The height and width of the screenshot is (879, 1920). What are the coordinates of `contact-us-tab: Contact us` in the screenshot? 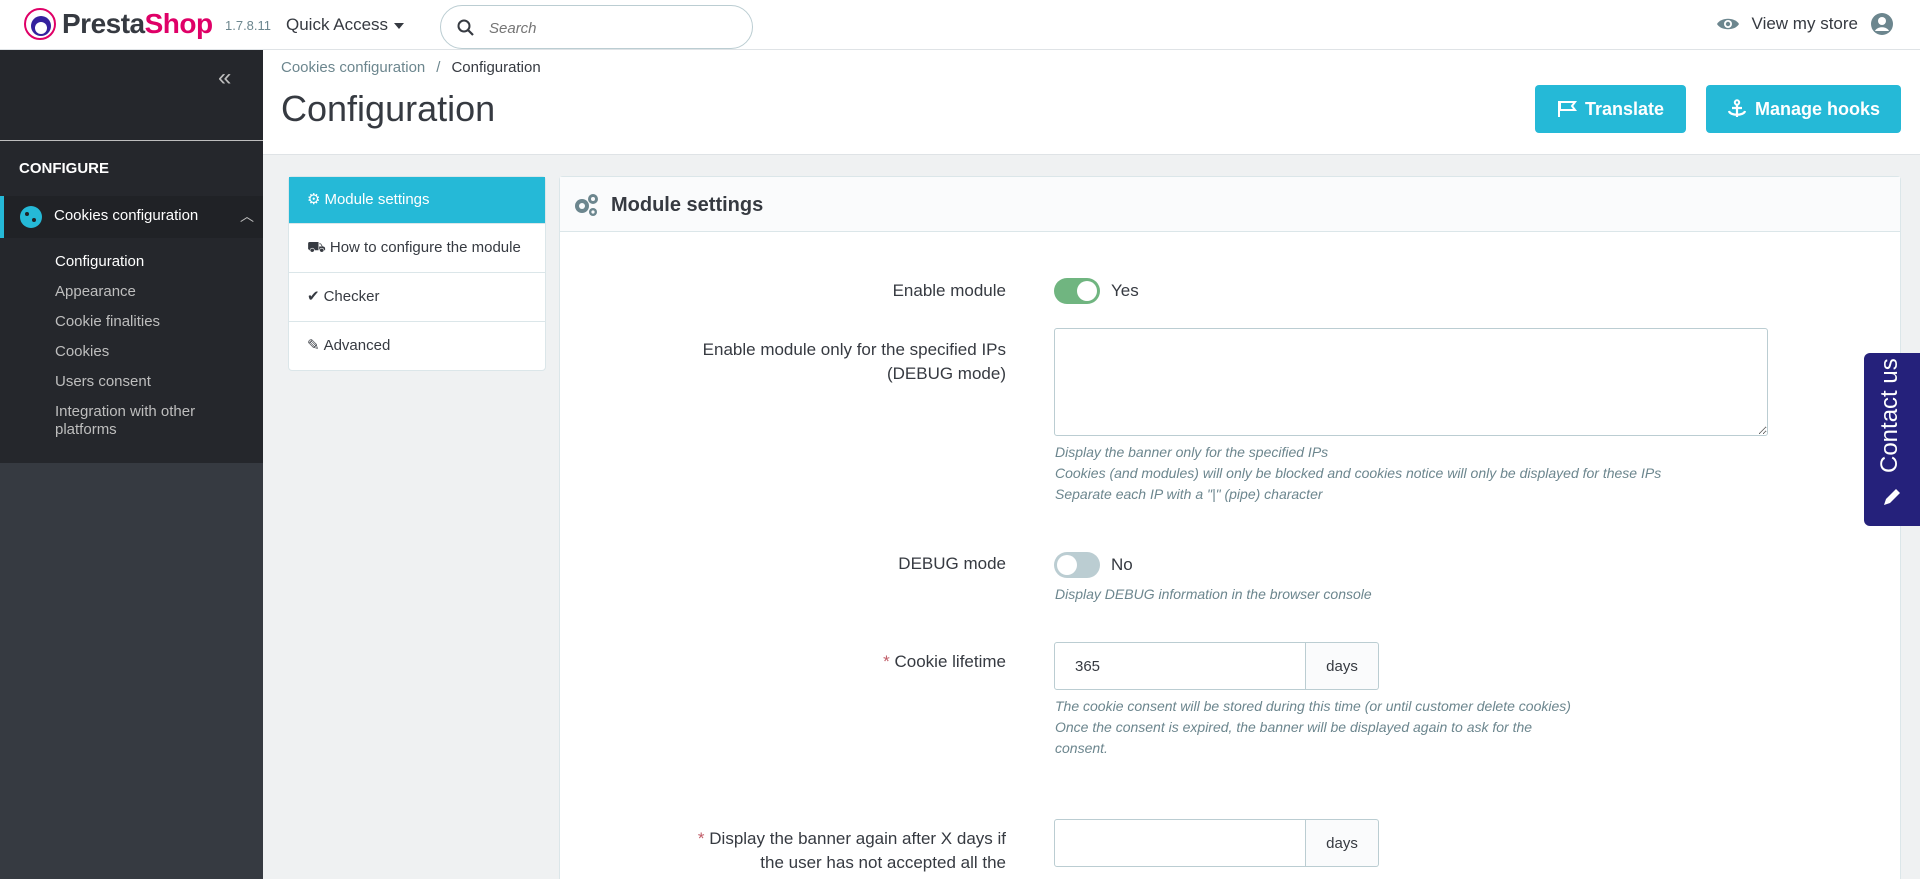 It's located at (1892, 439).